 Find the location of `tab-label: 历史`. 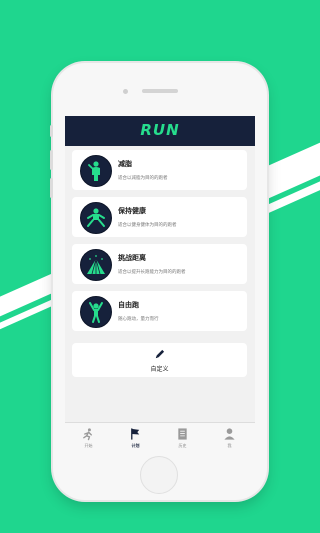

tab-label: 历史 is located at coordinates (182, 445).